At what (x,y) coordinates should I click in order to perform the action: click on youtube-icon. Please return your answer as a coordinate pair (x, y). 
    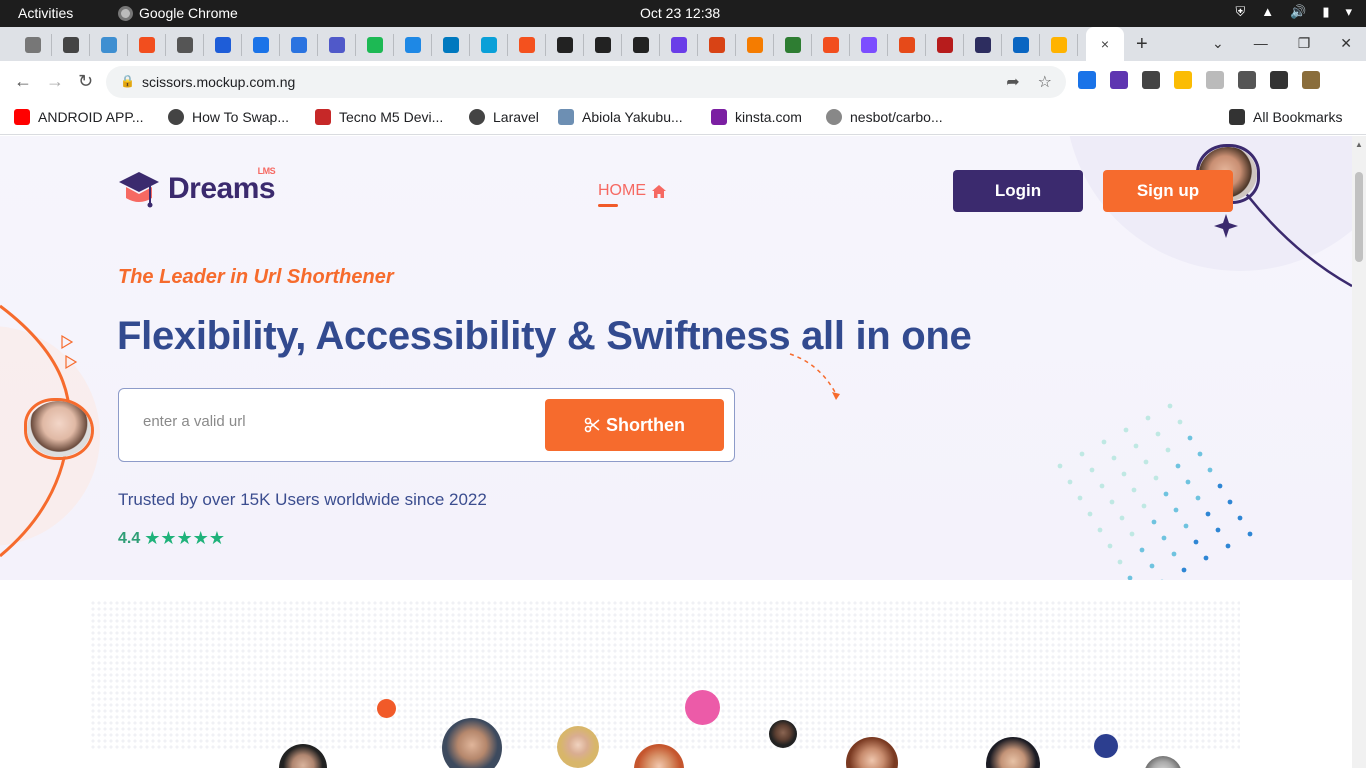
    Looking at the image, I should click on (22, 117).